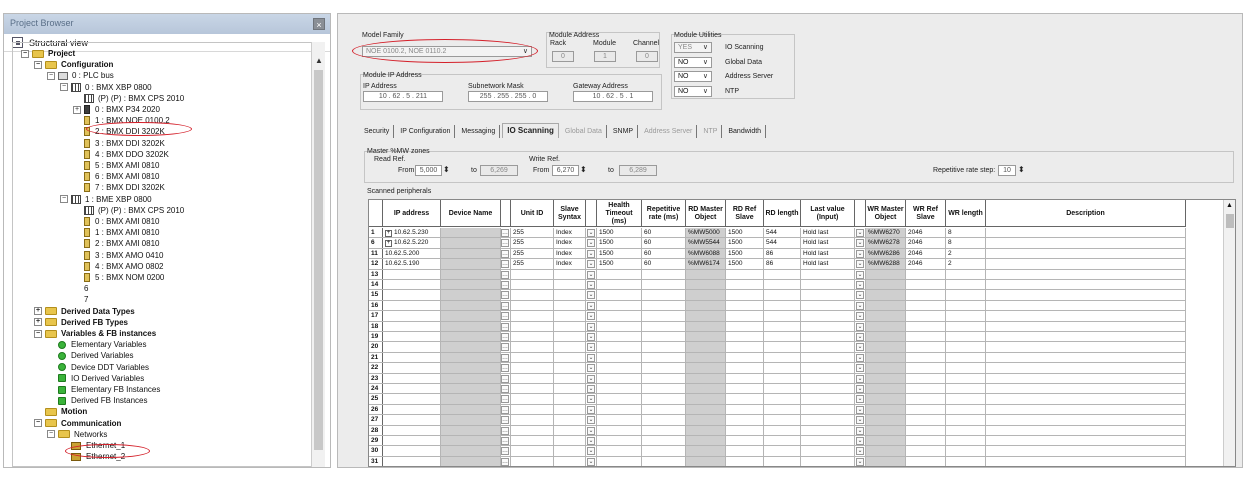  Describe the element at coordinates (103, 389) in the screenshot. I see `tree-node: Elementary FB Instances` at that location.